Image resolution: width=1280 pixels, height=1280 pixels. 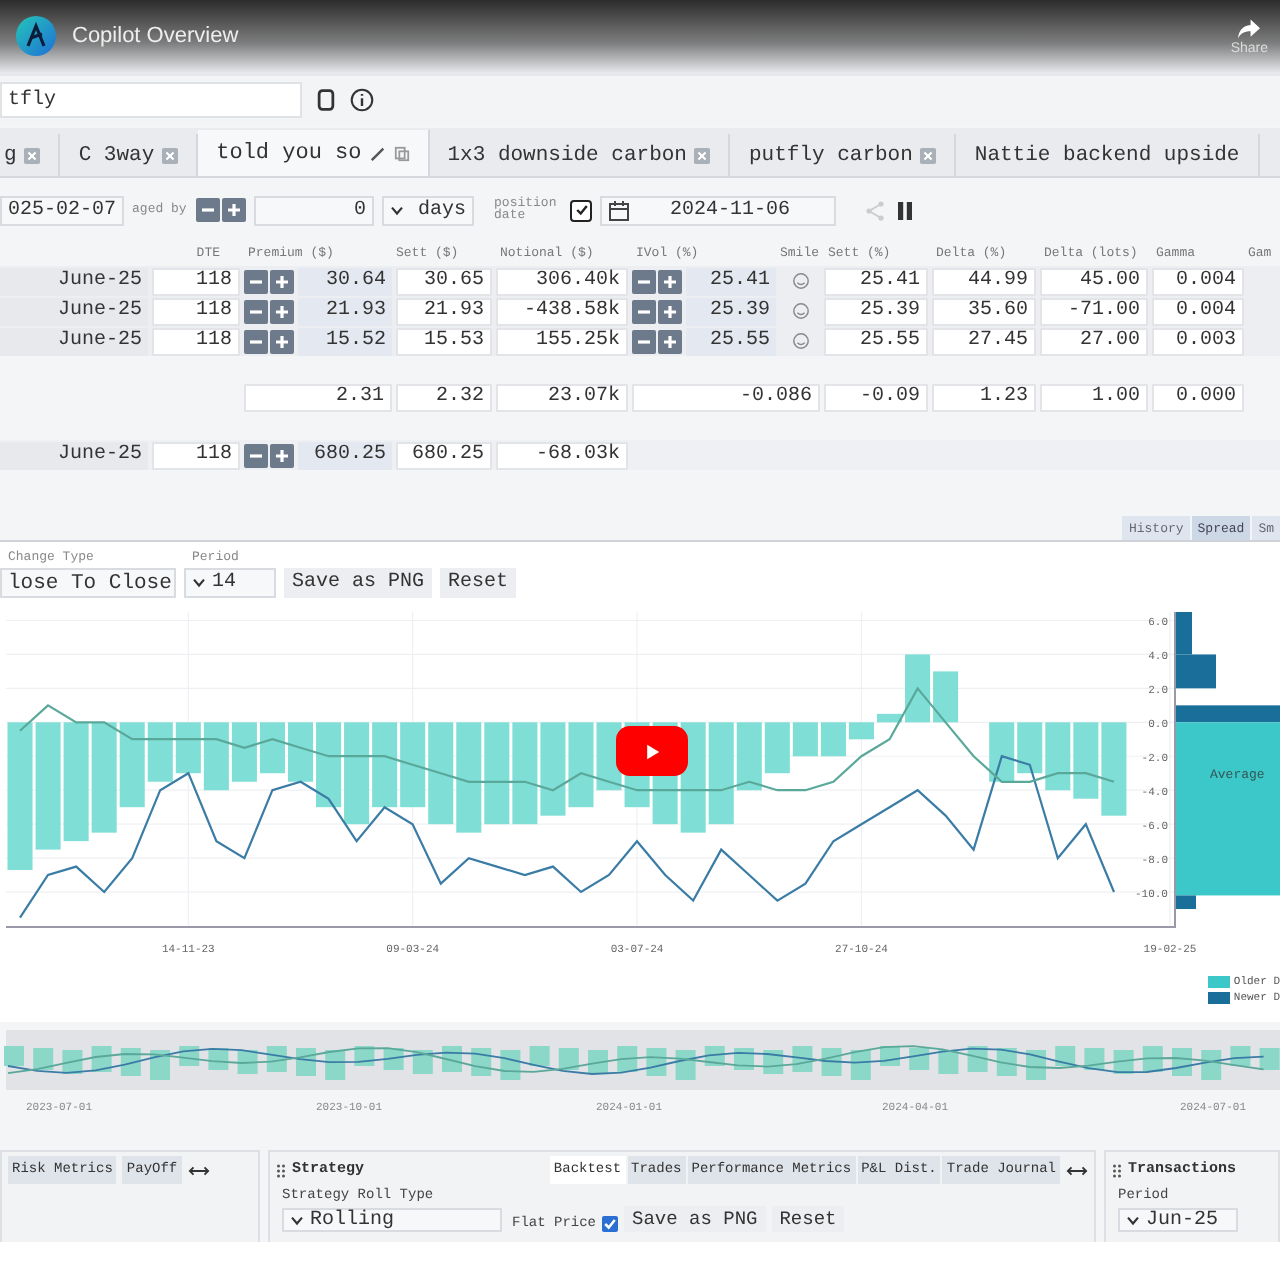 I want to click on expiry-field: 025-02-07, so click(x=62, y=210).